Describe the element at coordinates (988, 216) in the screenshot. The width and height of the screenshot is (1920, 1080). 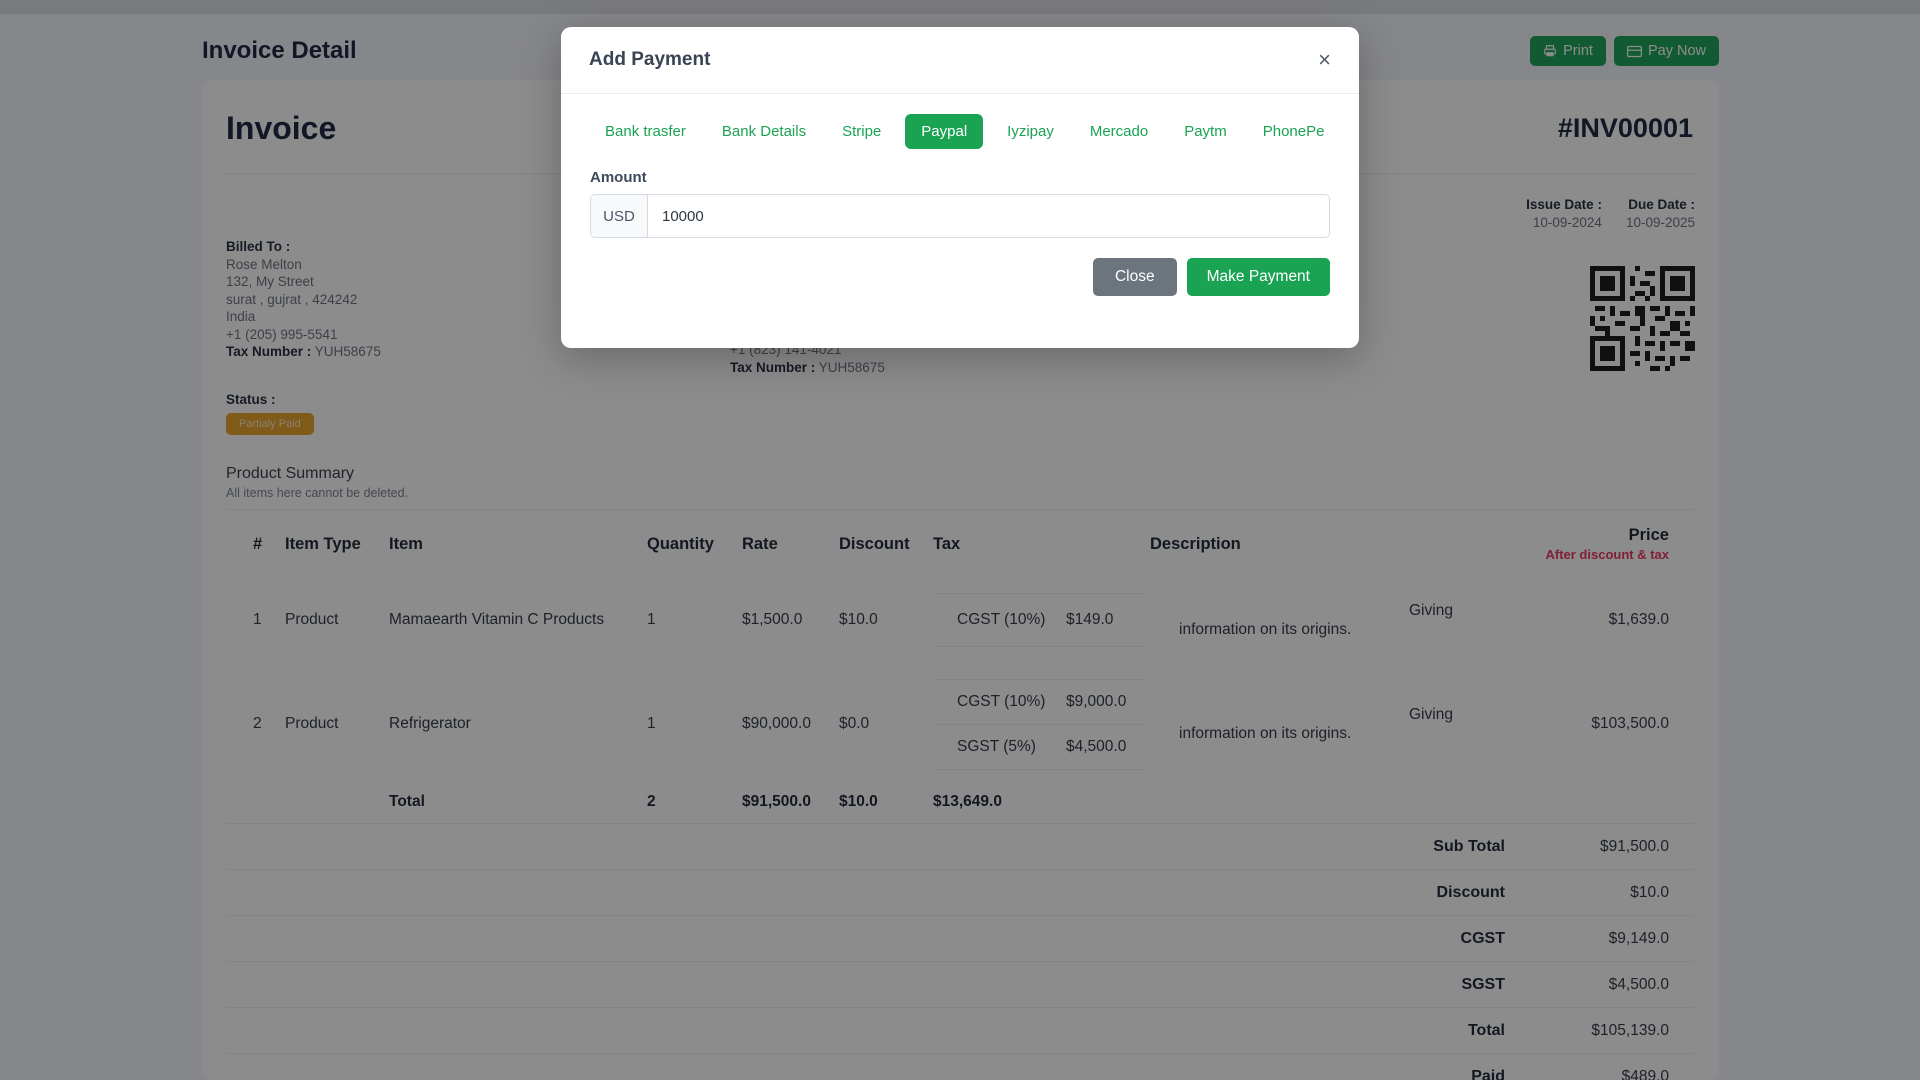
I see `amount-input` at that location.